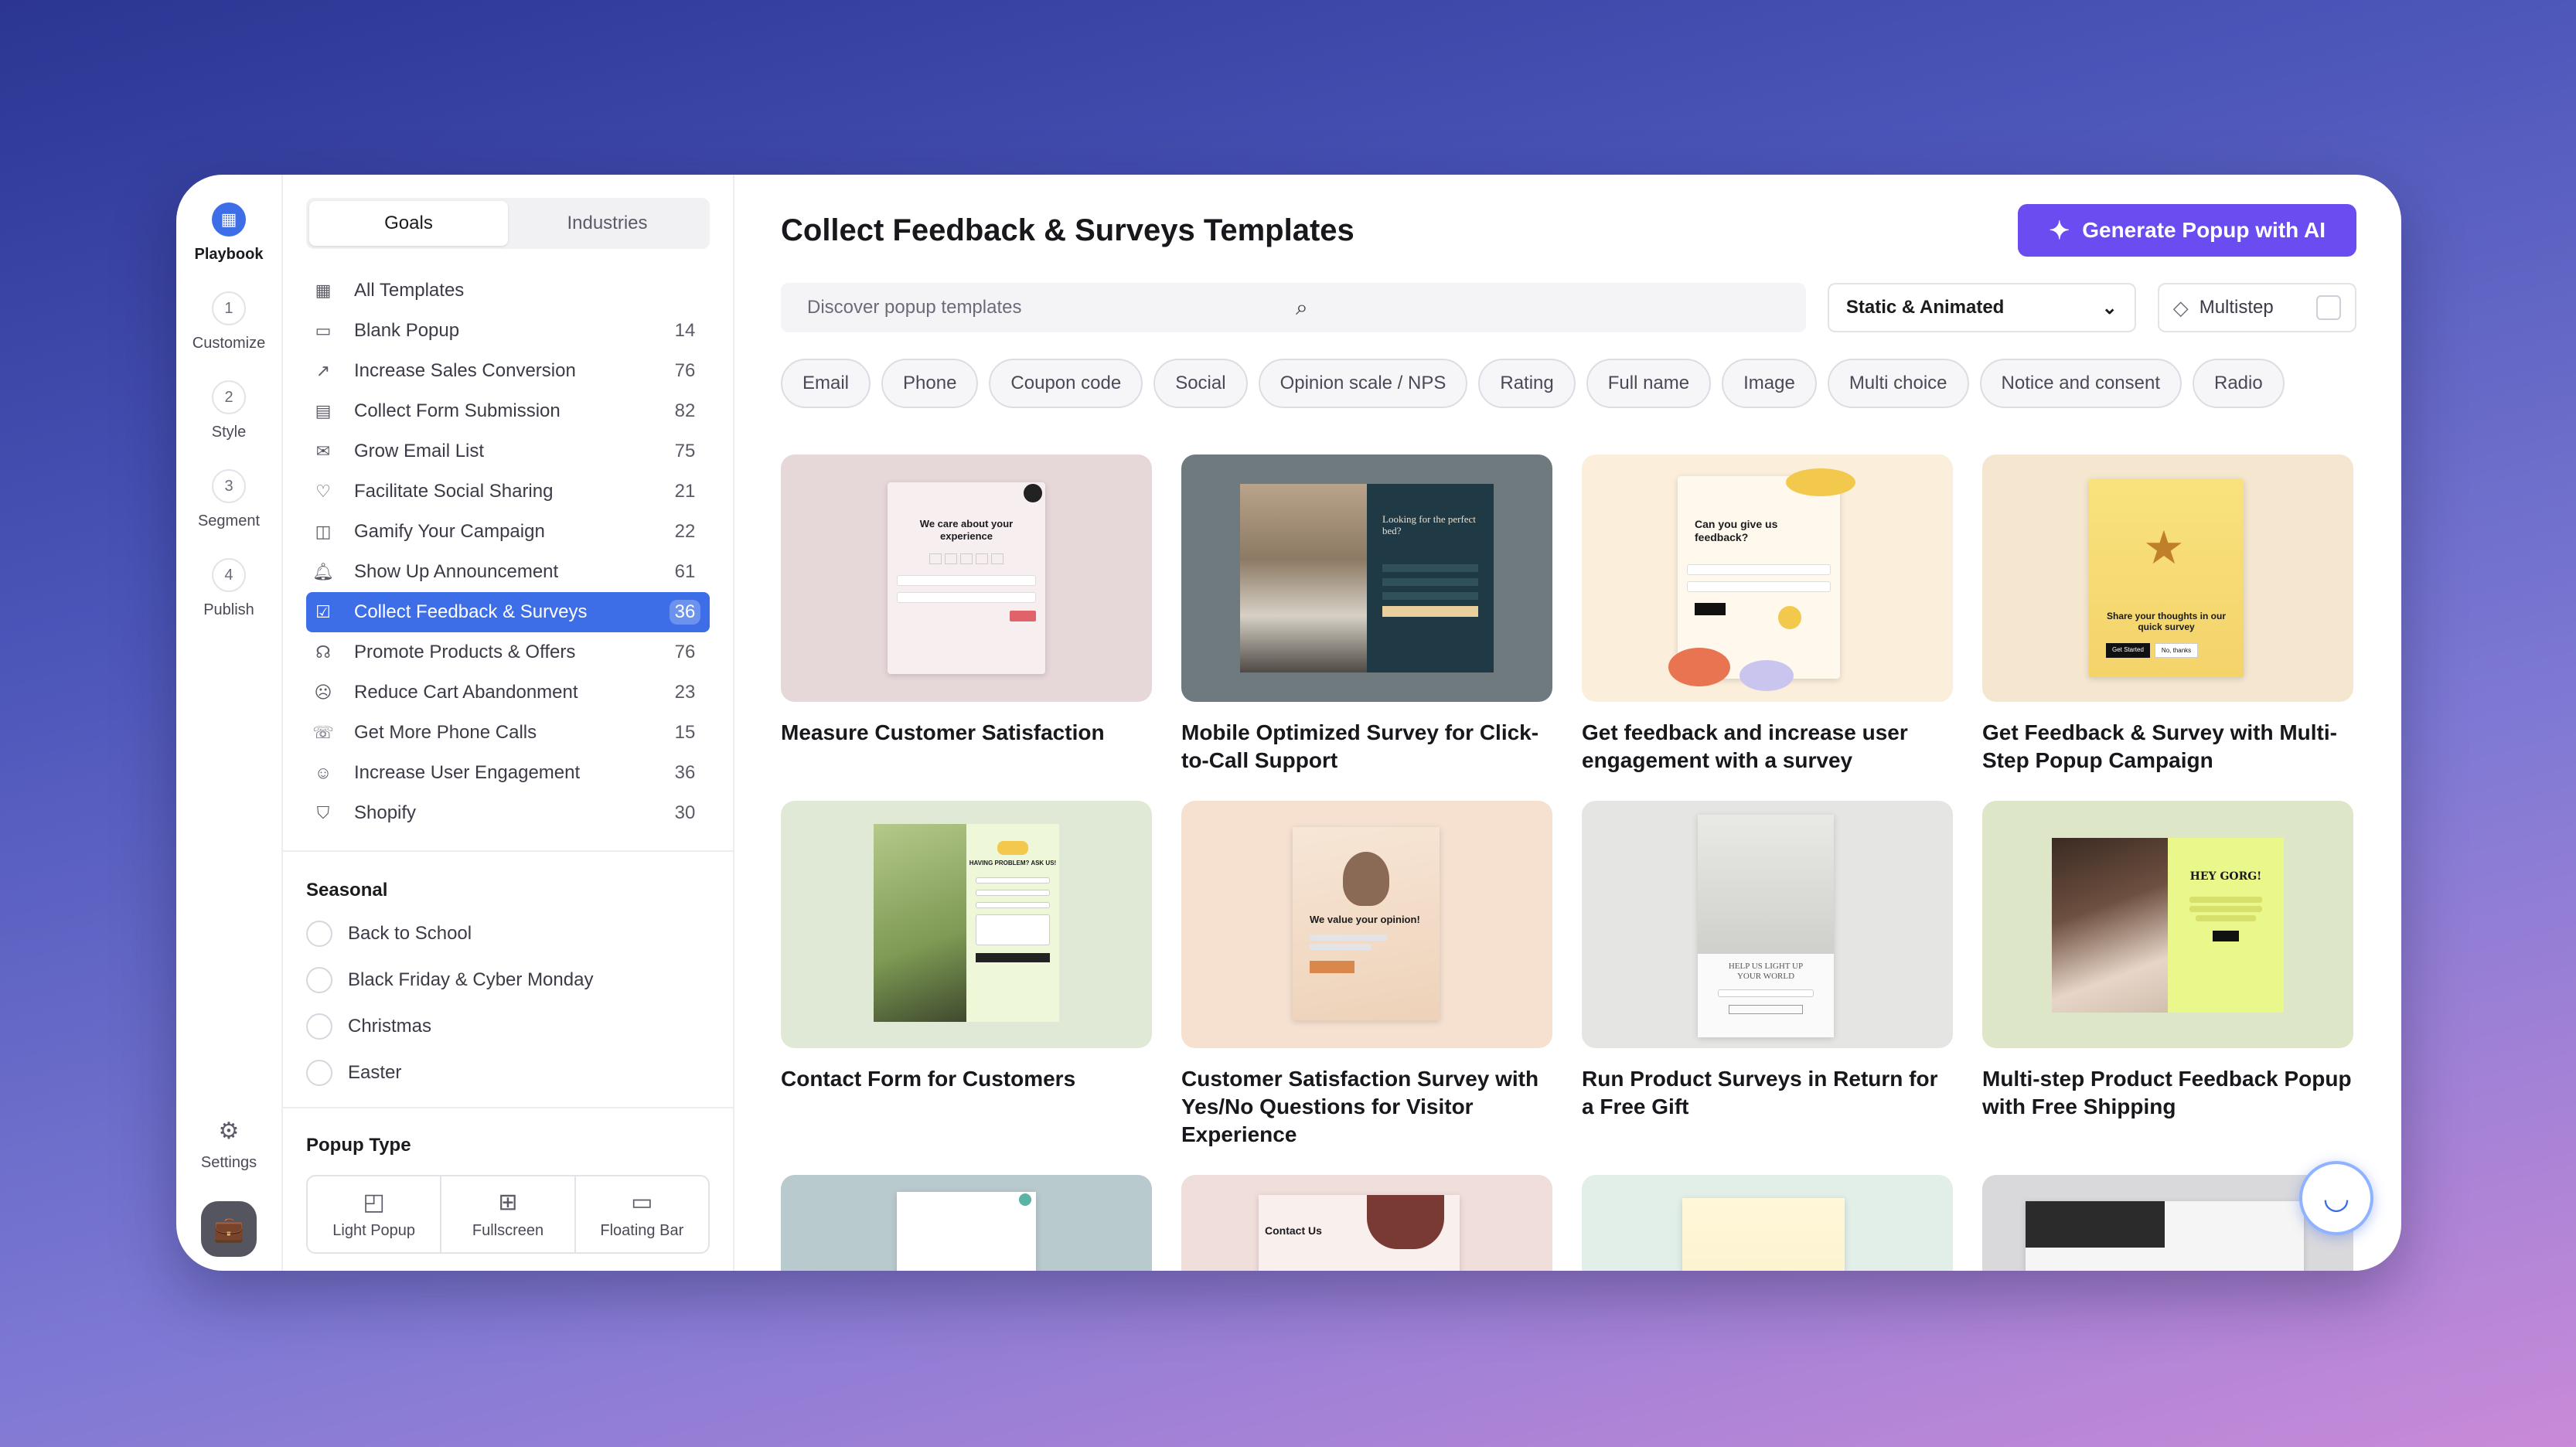 Image resolution: width=2576 pixels, height=1447 pixels. I want to click on preview-heading: We value your opinion!, so click(1365, 920).